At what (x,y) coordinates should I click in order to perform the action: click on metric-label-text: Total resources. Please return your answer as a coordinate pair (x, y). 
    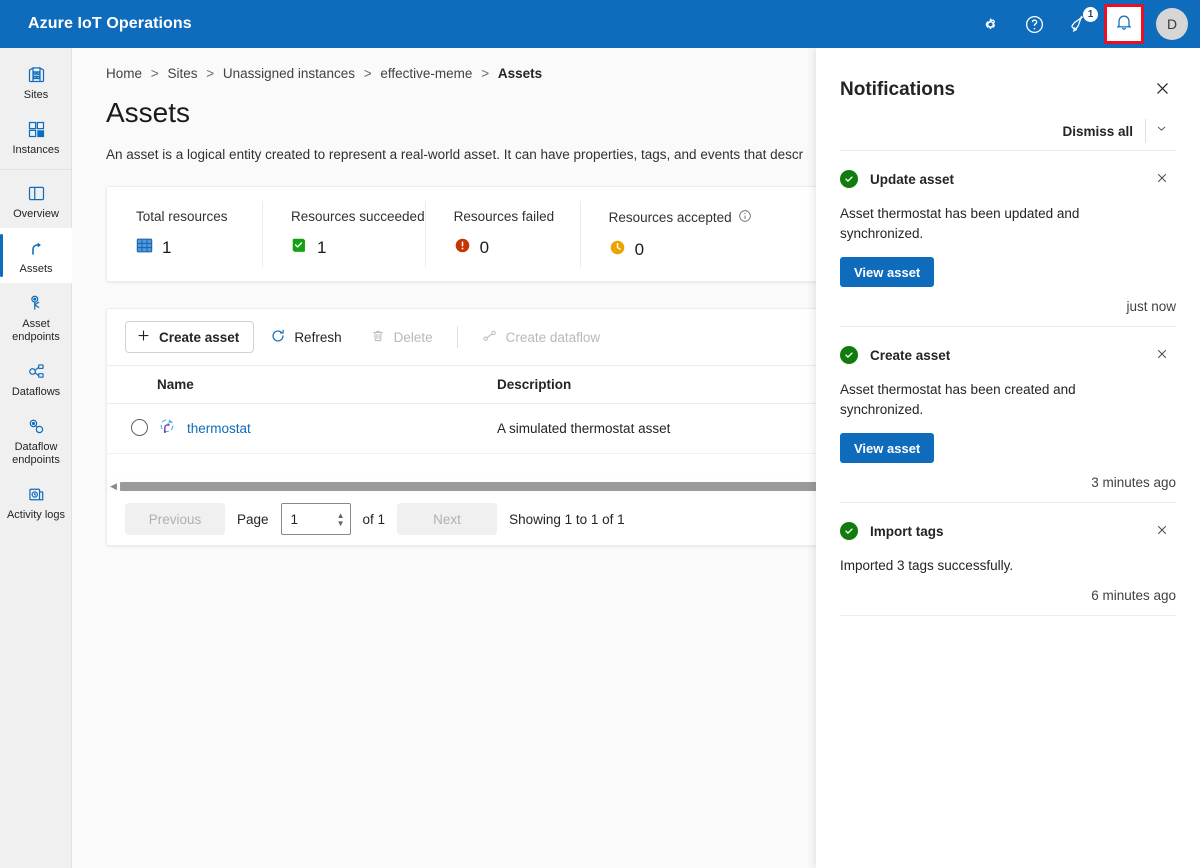
    Looking at the image, I should click on (182, 216).